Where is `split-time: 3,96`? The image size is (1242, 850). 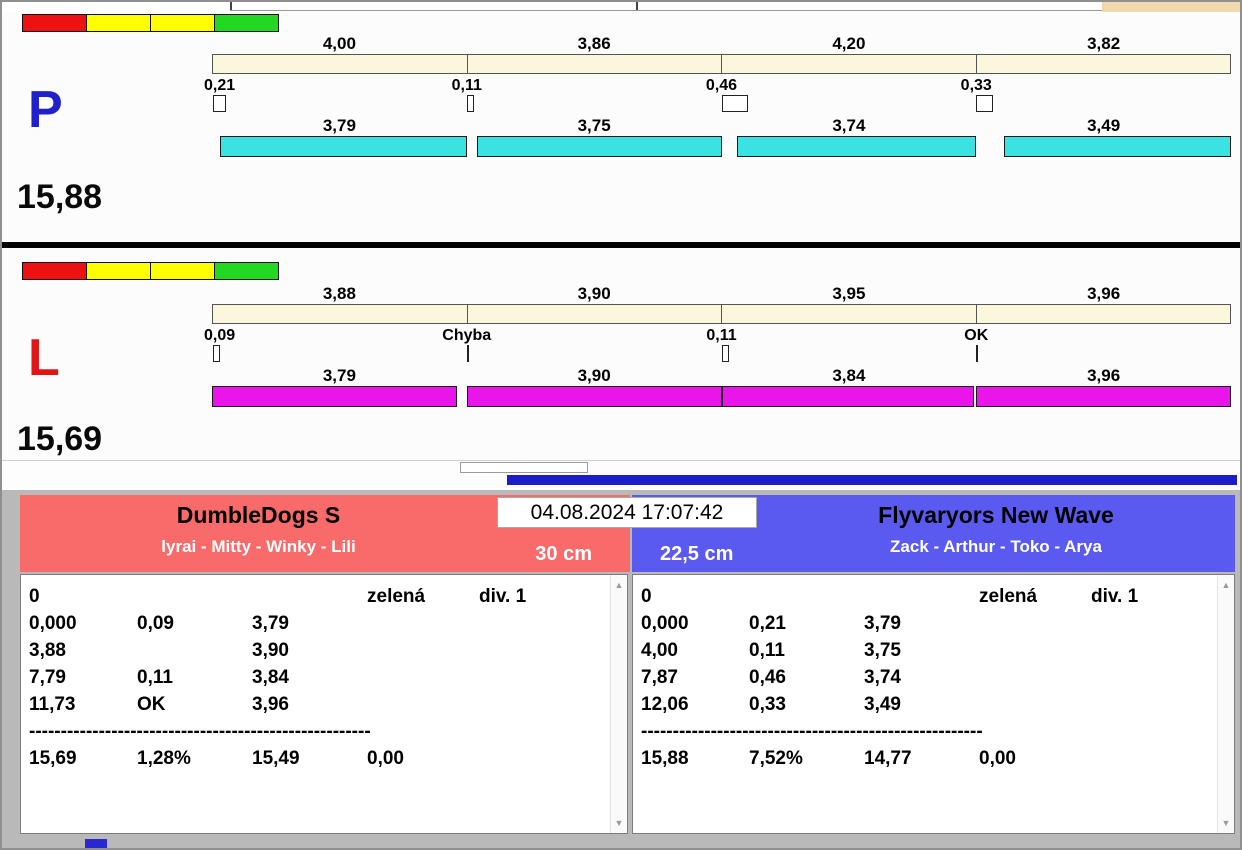 split-time: 3,96 is located at coordinates (1104, 375).